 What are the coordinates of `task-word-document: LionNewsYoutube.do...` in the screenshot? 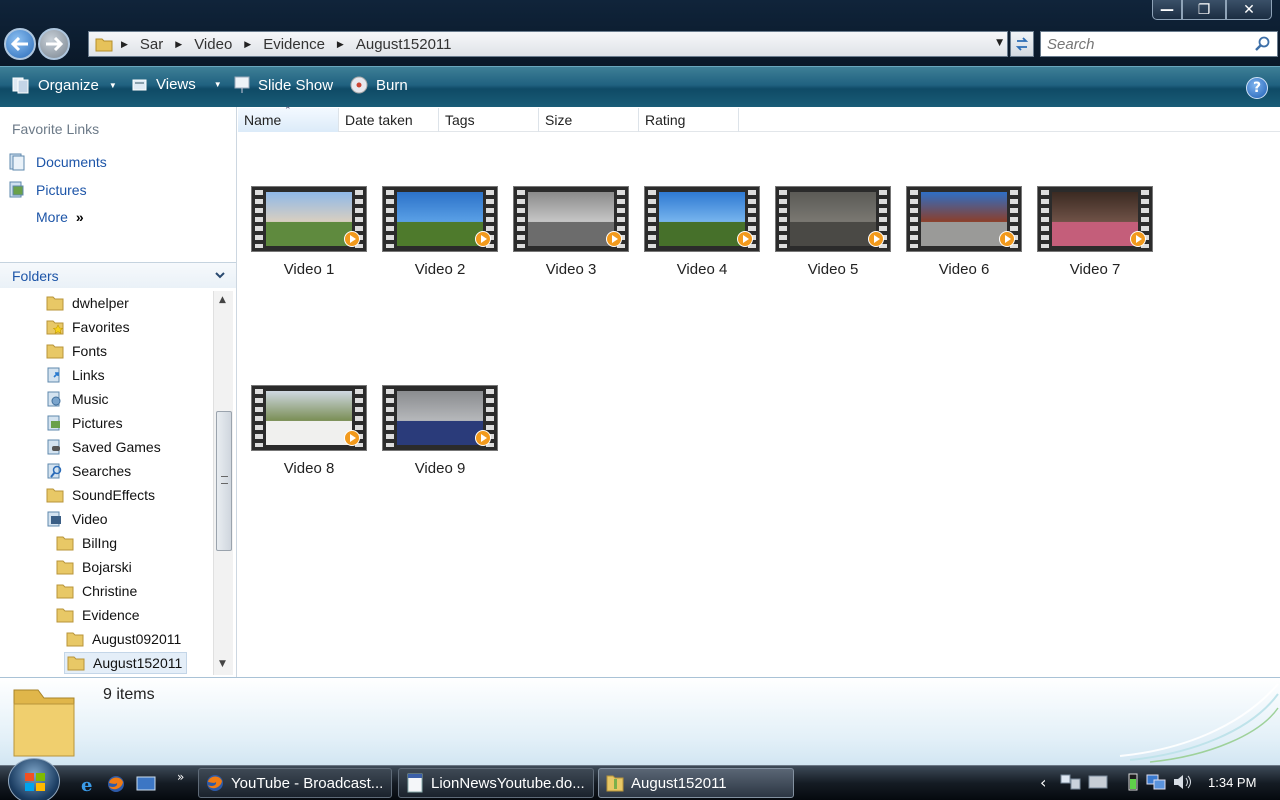 It's located at (496, 783).